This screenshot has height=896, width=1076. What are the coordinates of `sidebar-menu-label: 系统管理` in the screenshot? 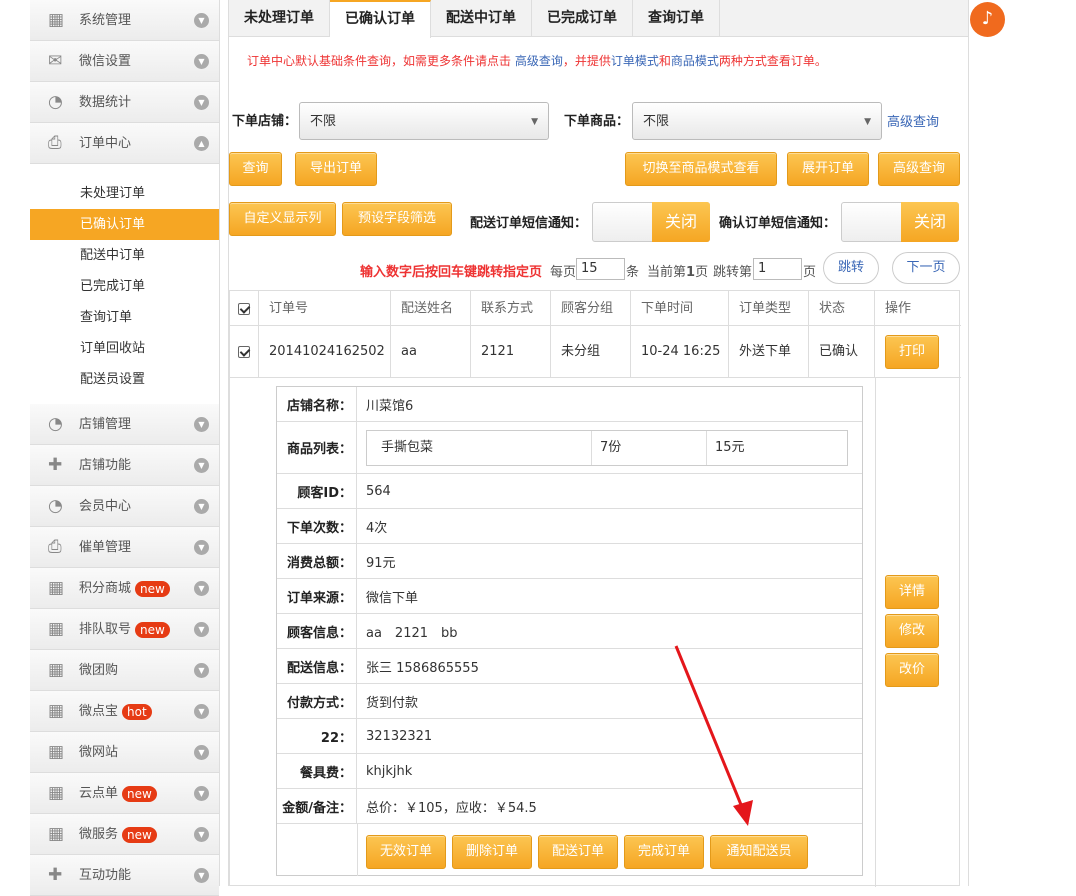 It's located at (105, 20).